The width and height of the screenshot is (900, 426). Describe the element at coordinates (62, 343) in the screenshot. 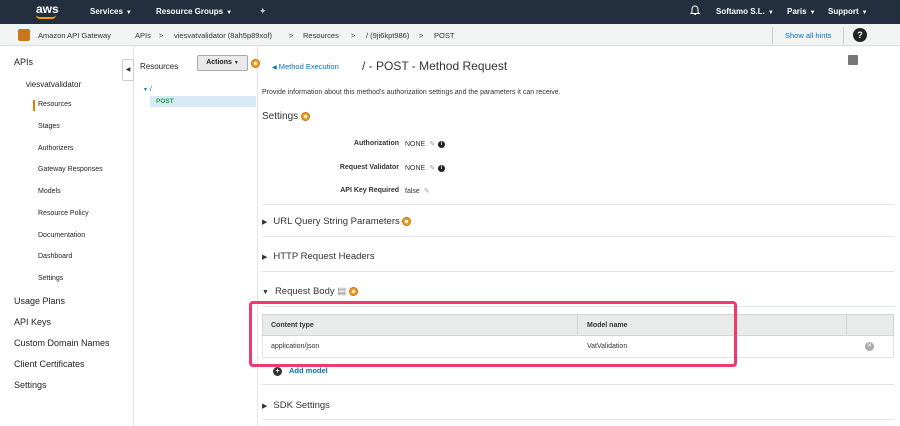

I see `sidebar-item-custom-domain-names: Custom Domain Names` at that location.